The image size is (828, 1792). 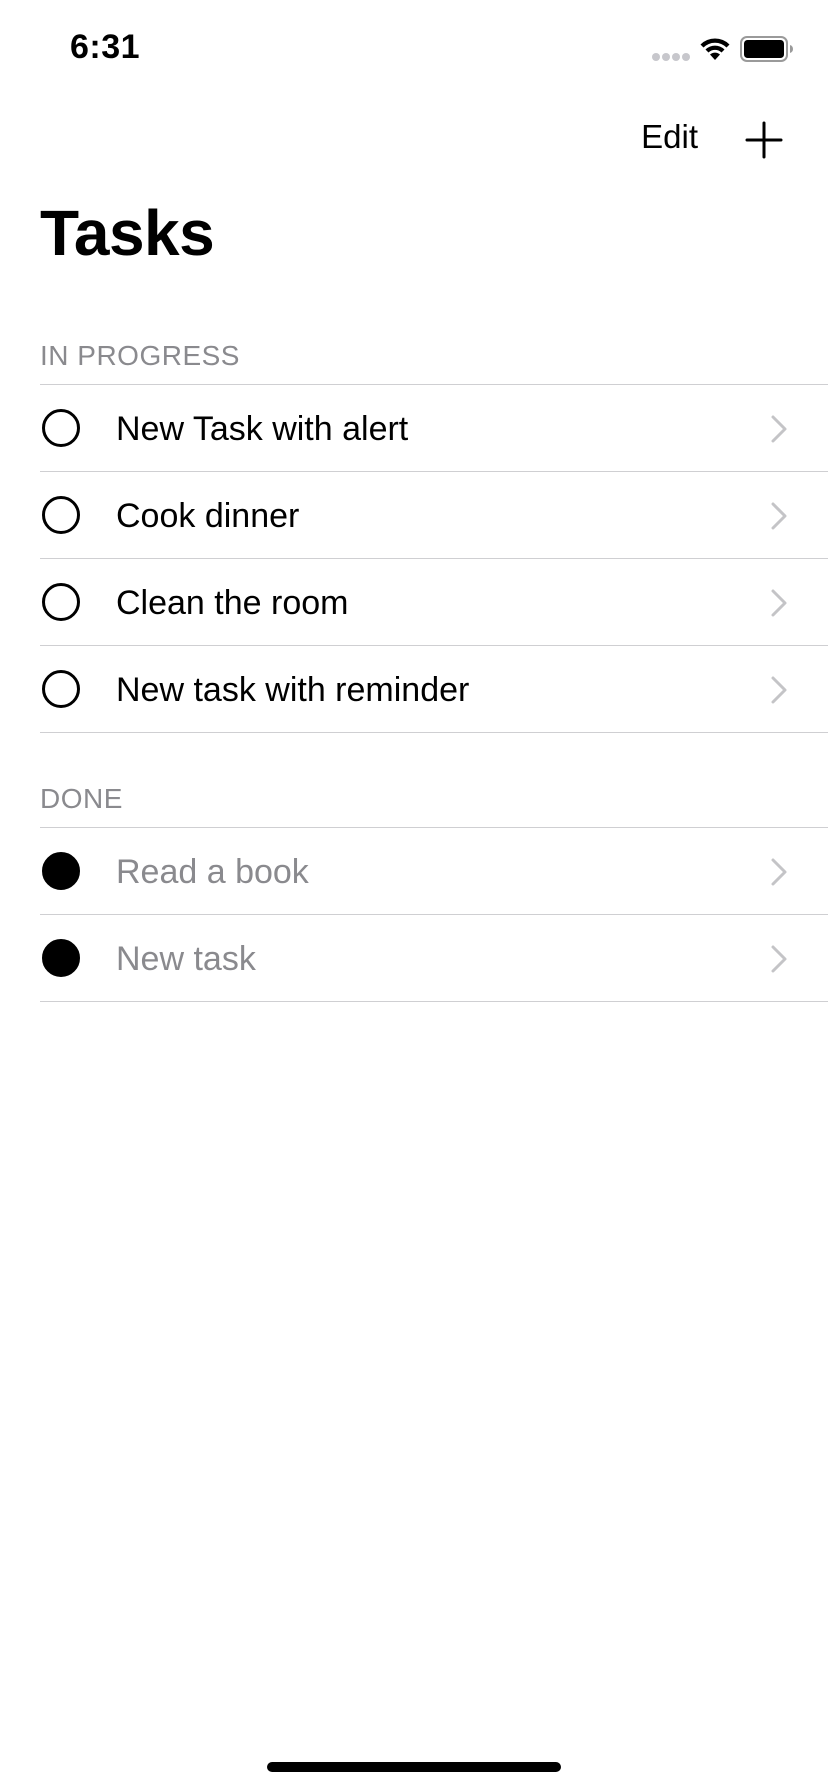 I want to click on plus-icon, so click(x=764, y=140).